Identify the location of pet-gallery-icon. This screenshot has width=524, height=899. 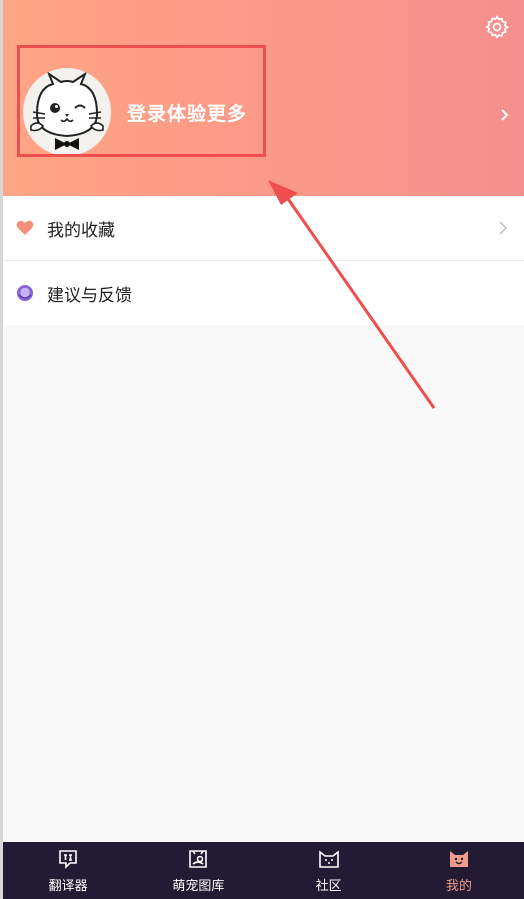
(198, 859).